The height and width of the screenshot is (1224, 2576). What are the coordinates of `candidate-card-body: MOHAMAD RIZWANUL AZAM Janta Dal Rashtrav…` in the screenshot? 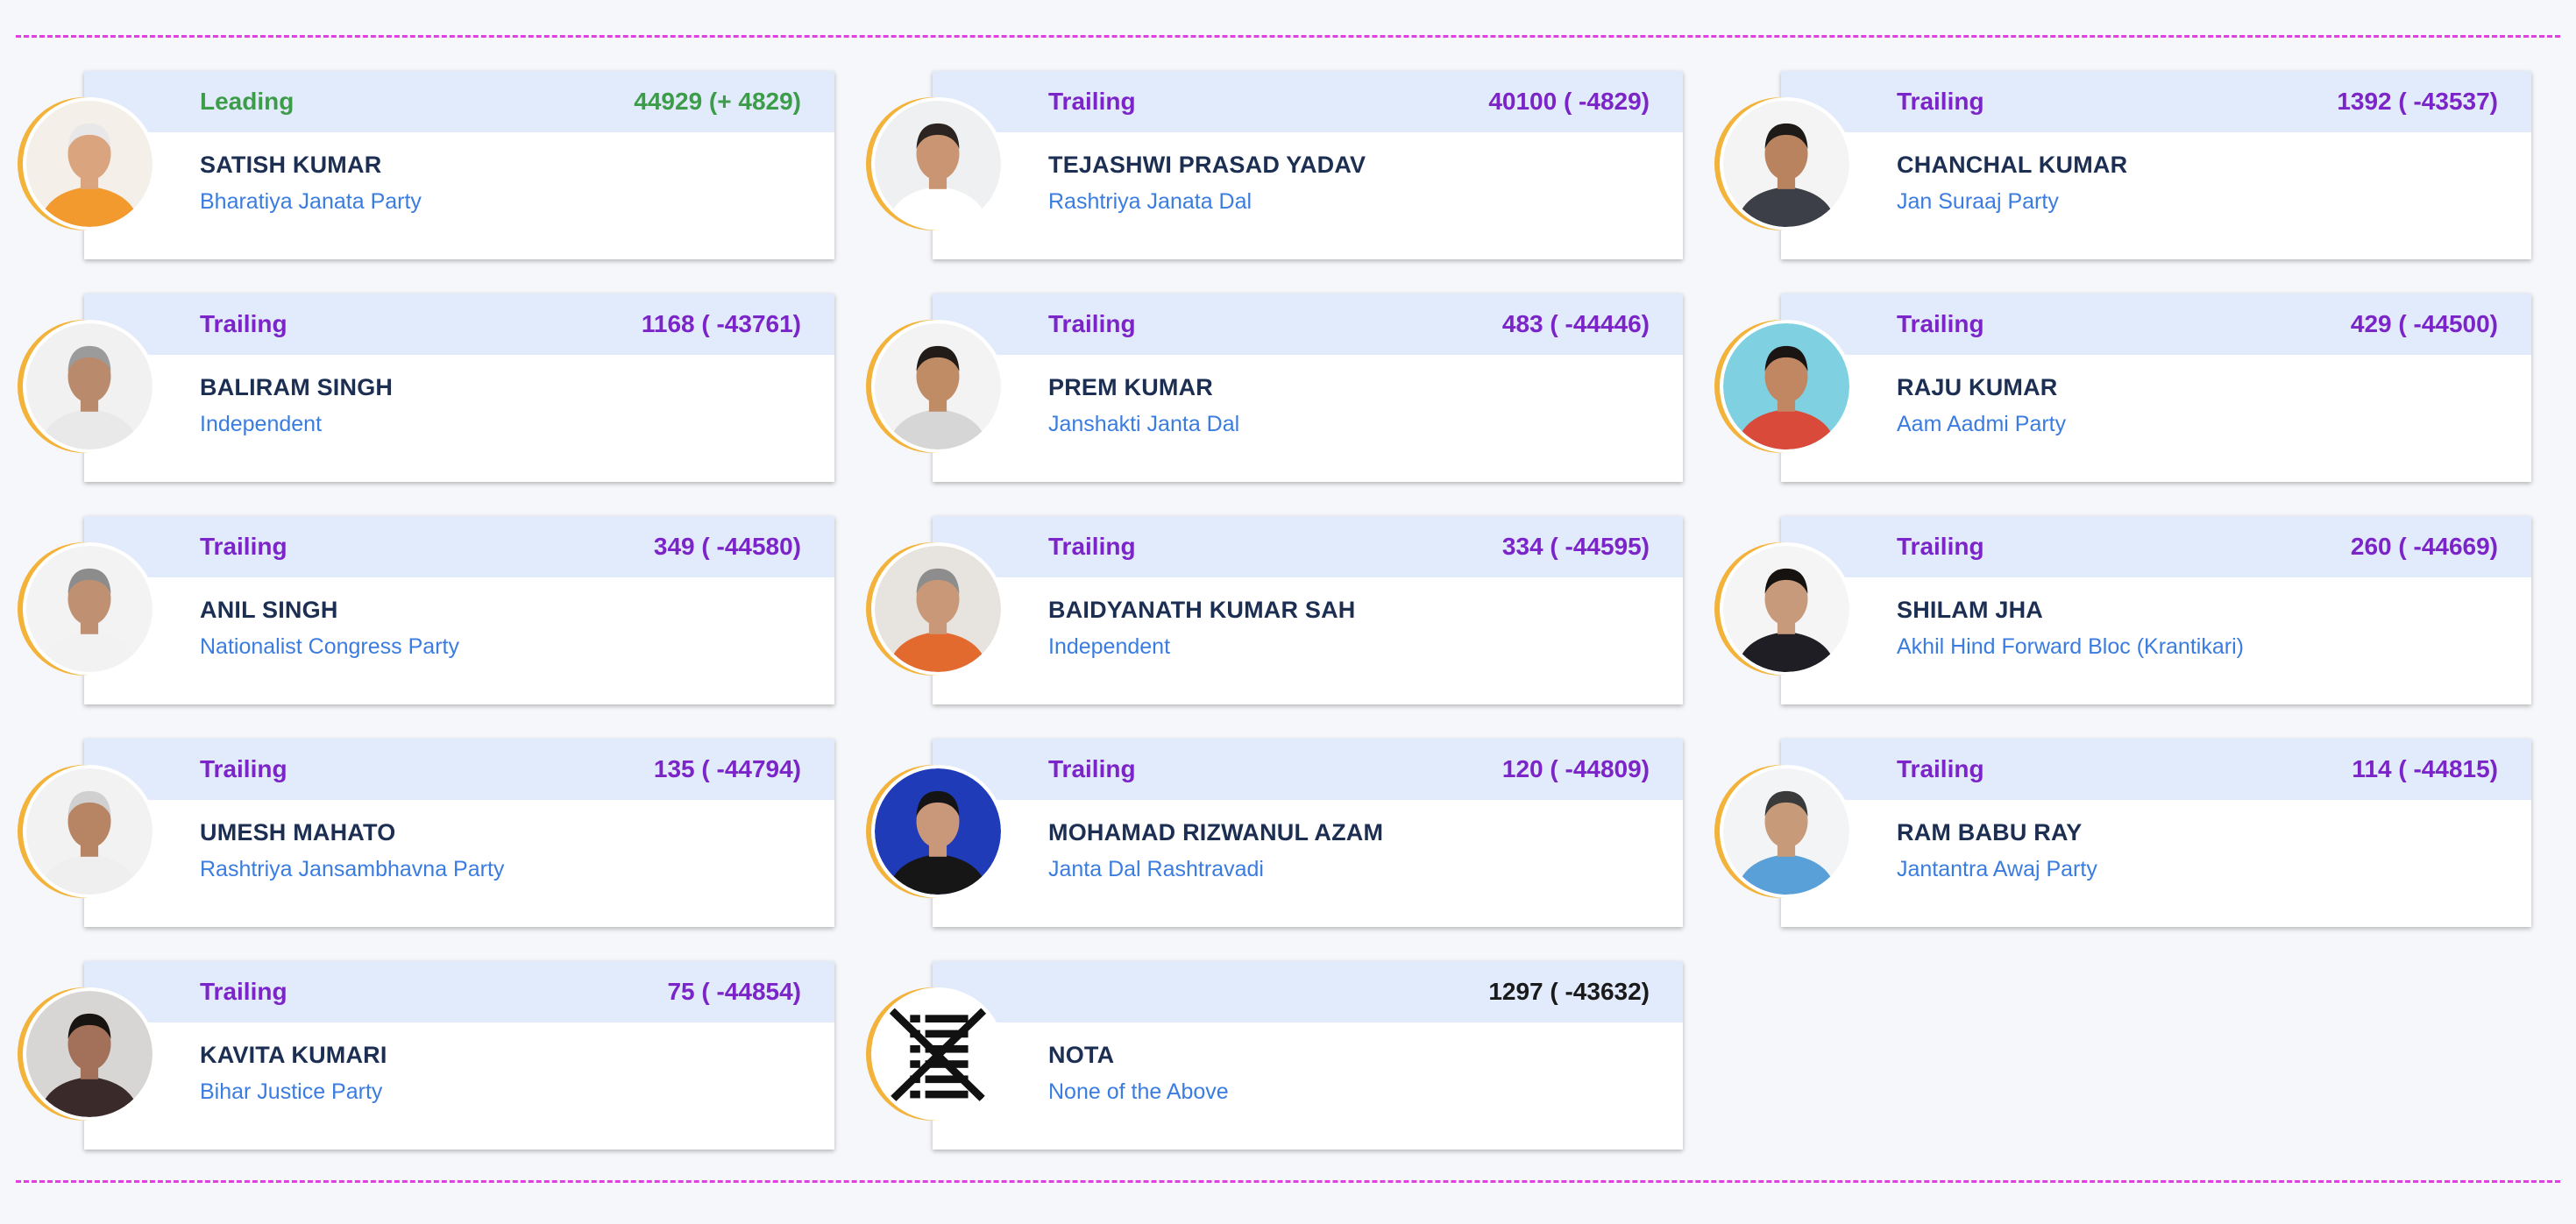 It's located at (1308, 841).